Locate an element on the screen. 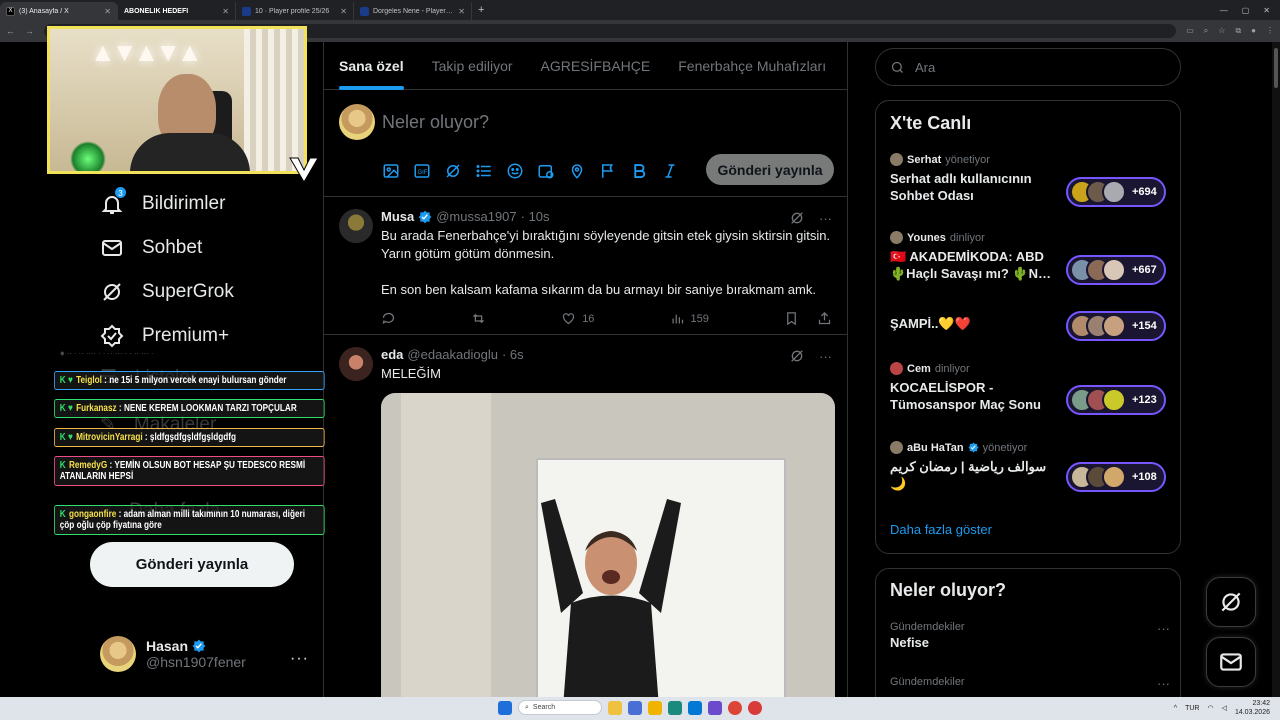 This screenshot has width=1280, height=720. messages-fab-button is located at coordinates (1231, 662).